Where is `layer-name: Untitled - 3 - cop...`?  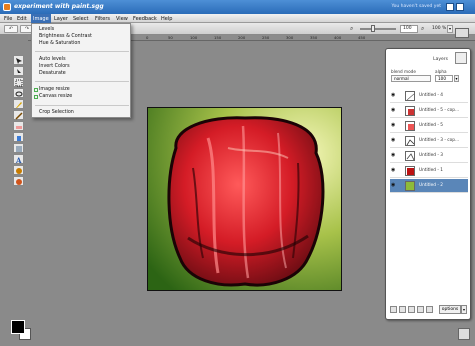
layer-name: Untitled - 3 - cop... is located at coordinates (439, 140).